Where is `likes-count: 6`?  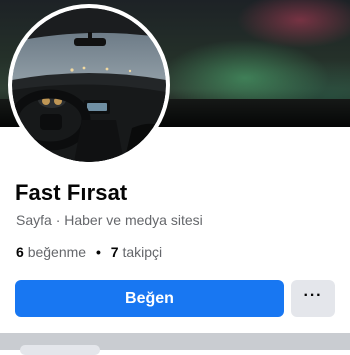 likes-count: 6 is located at coordinates (20, 252).